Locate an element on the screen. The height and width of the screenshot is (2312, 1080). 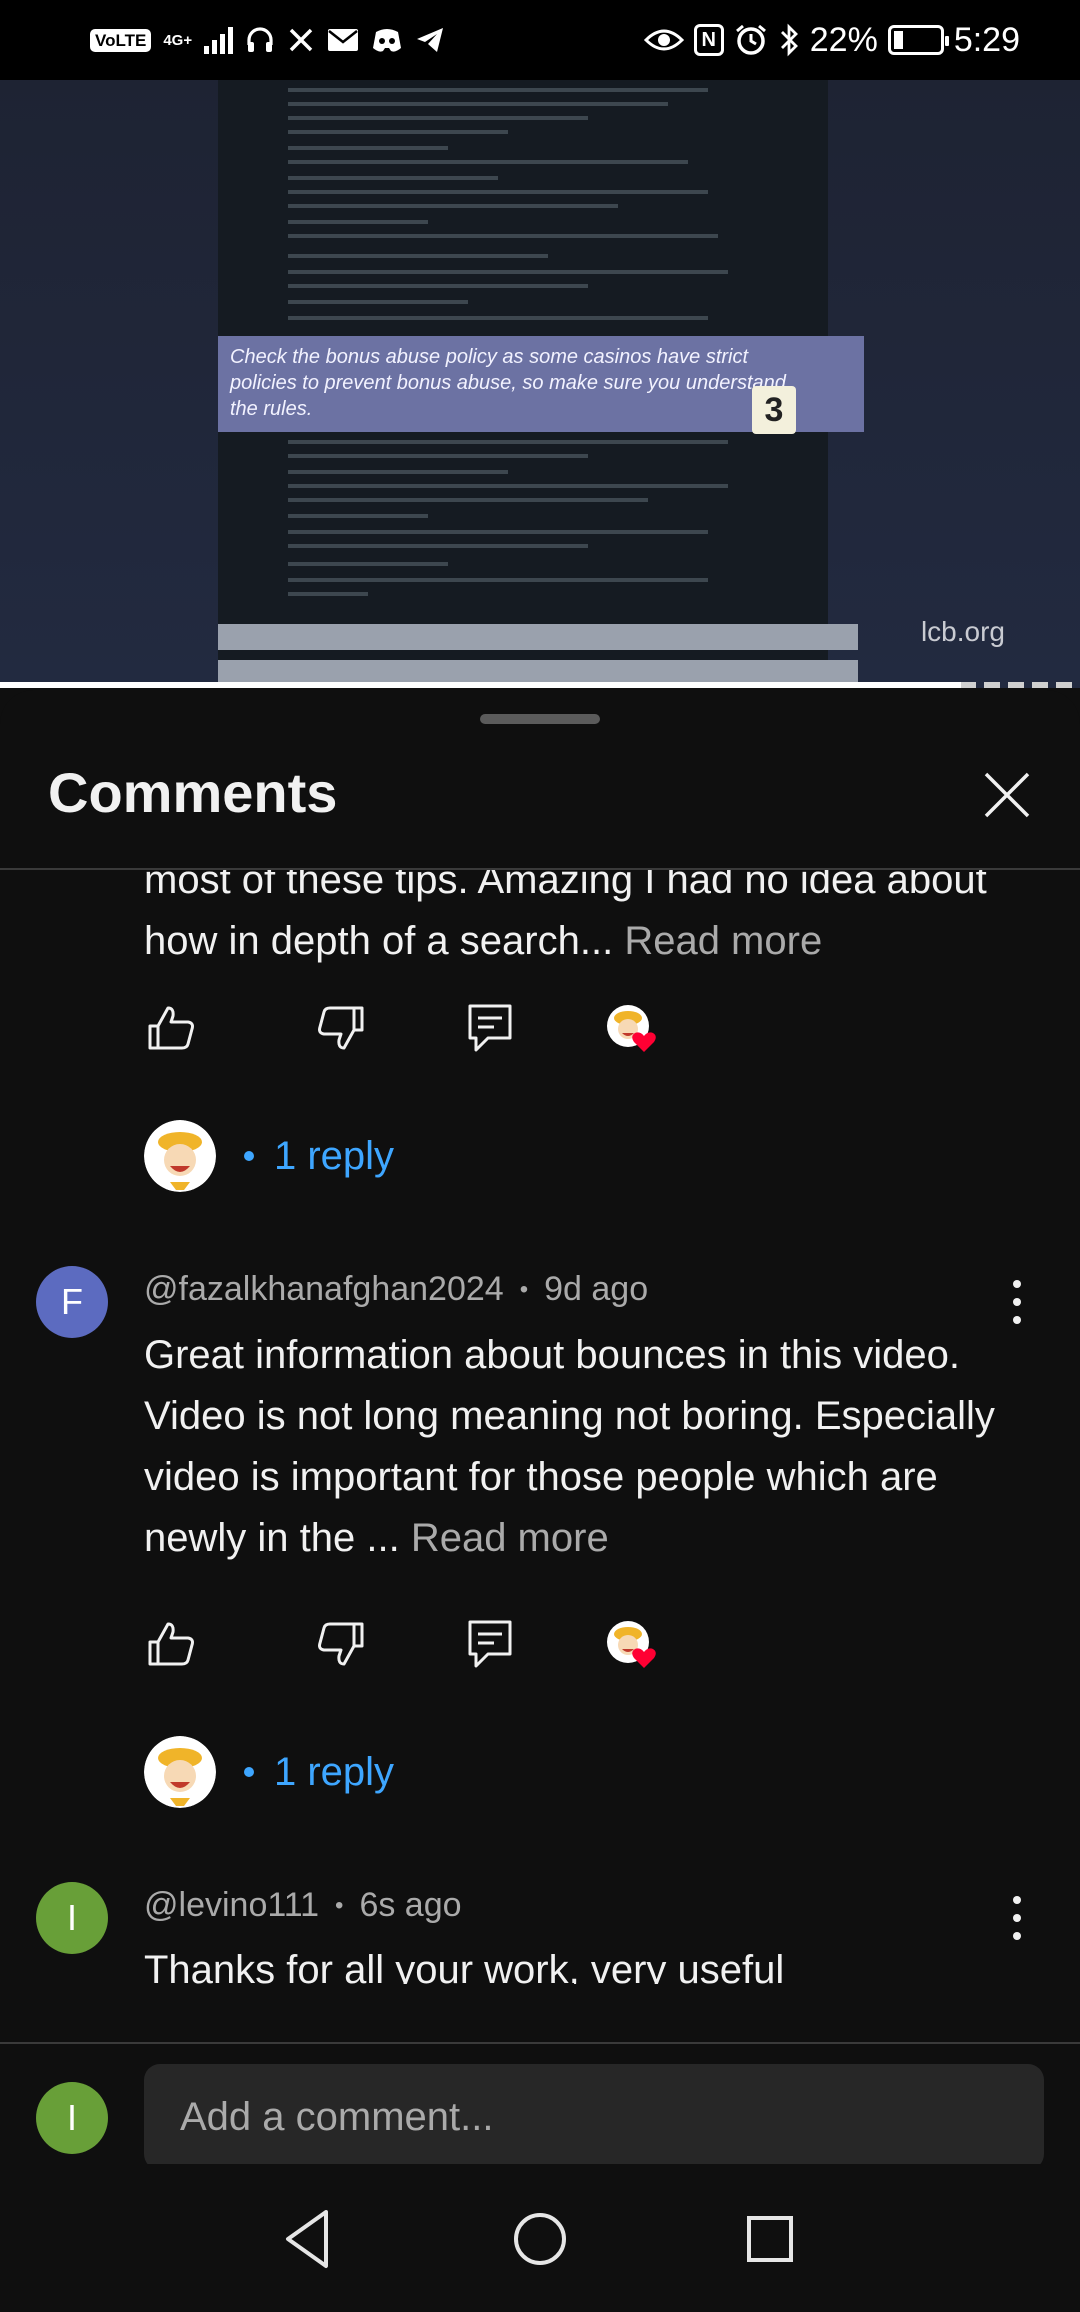
comments-title: Comments is located at coordinates (193, 792).